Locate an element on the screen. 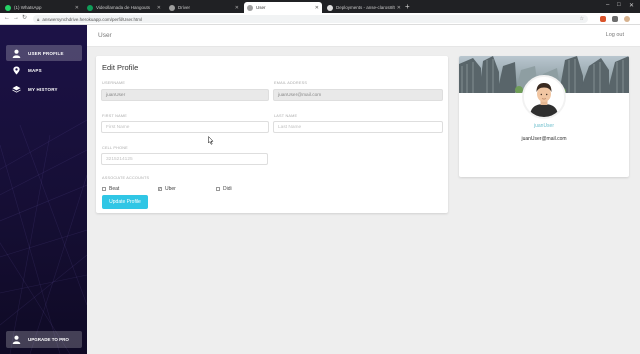 The image size is (640, 354). lock-icon: 🔒︎ is located at coordinates (38, 19).